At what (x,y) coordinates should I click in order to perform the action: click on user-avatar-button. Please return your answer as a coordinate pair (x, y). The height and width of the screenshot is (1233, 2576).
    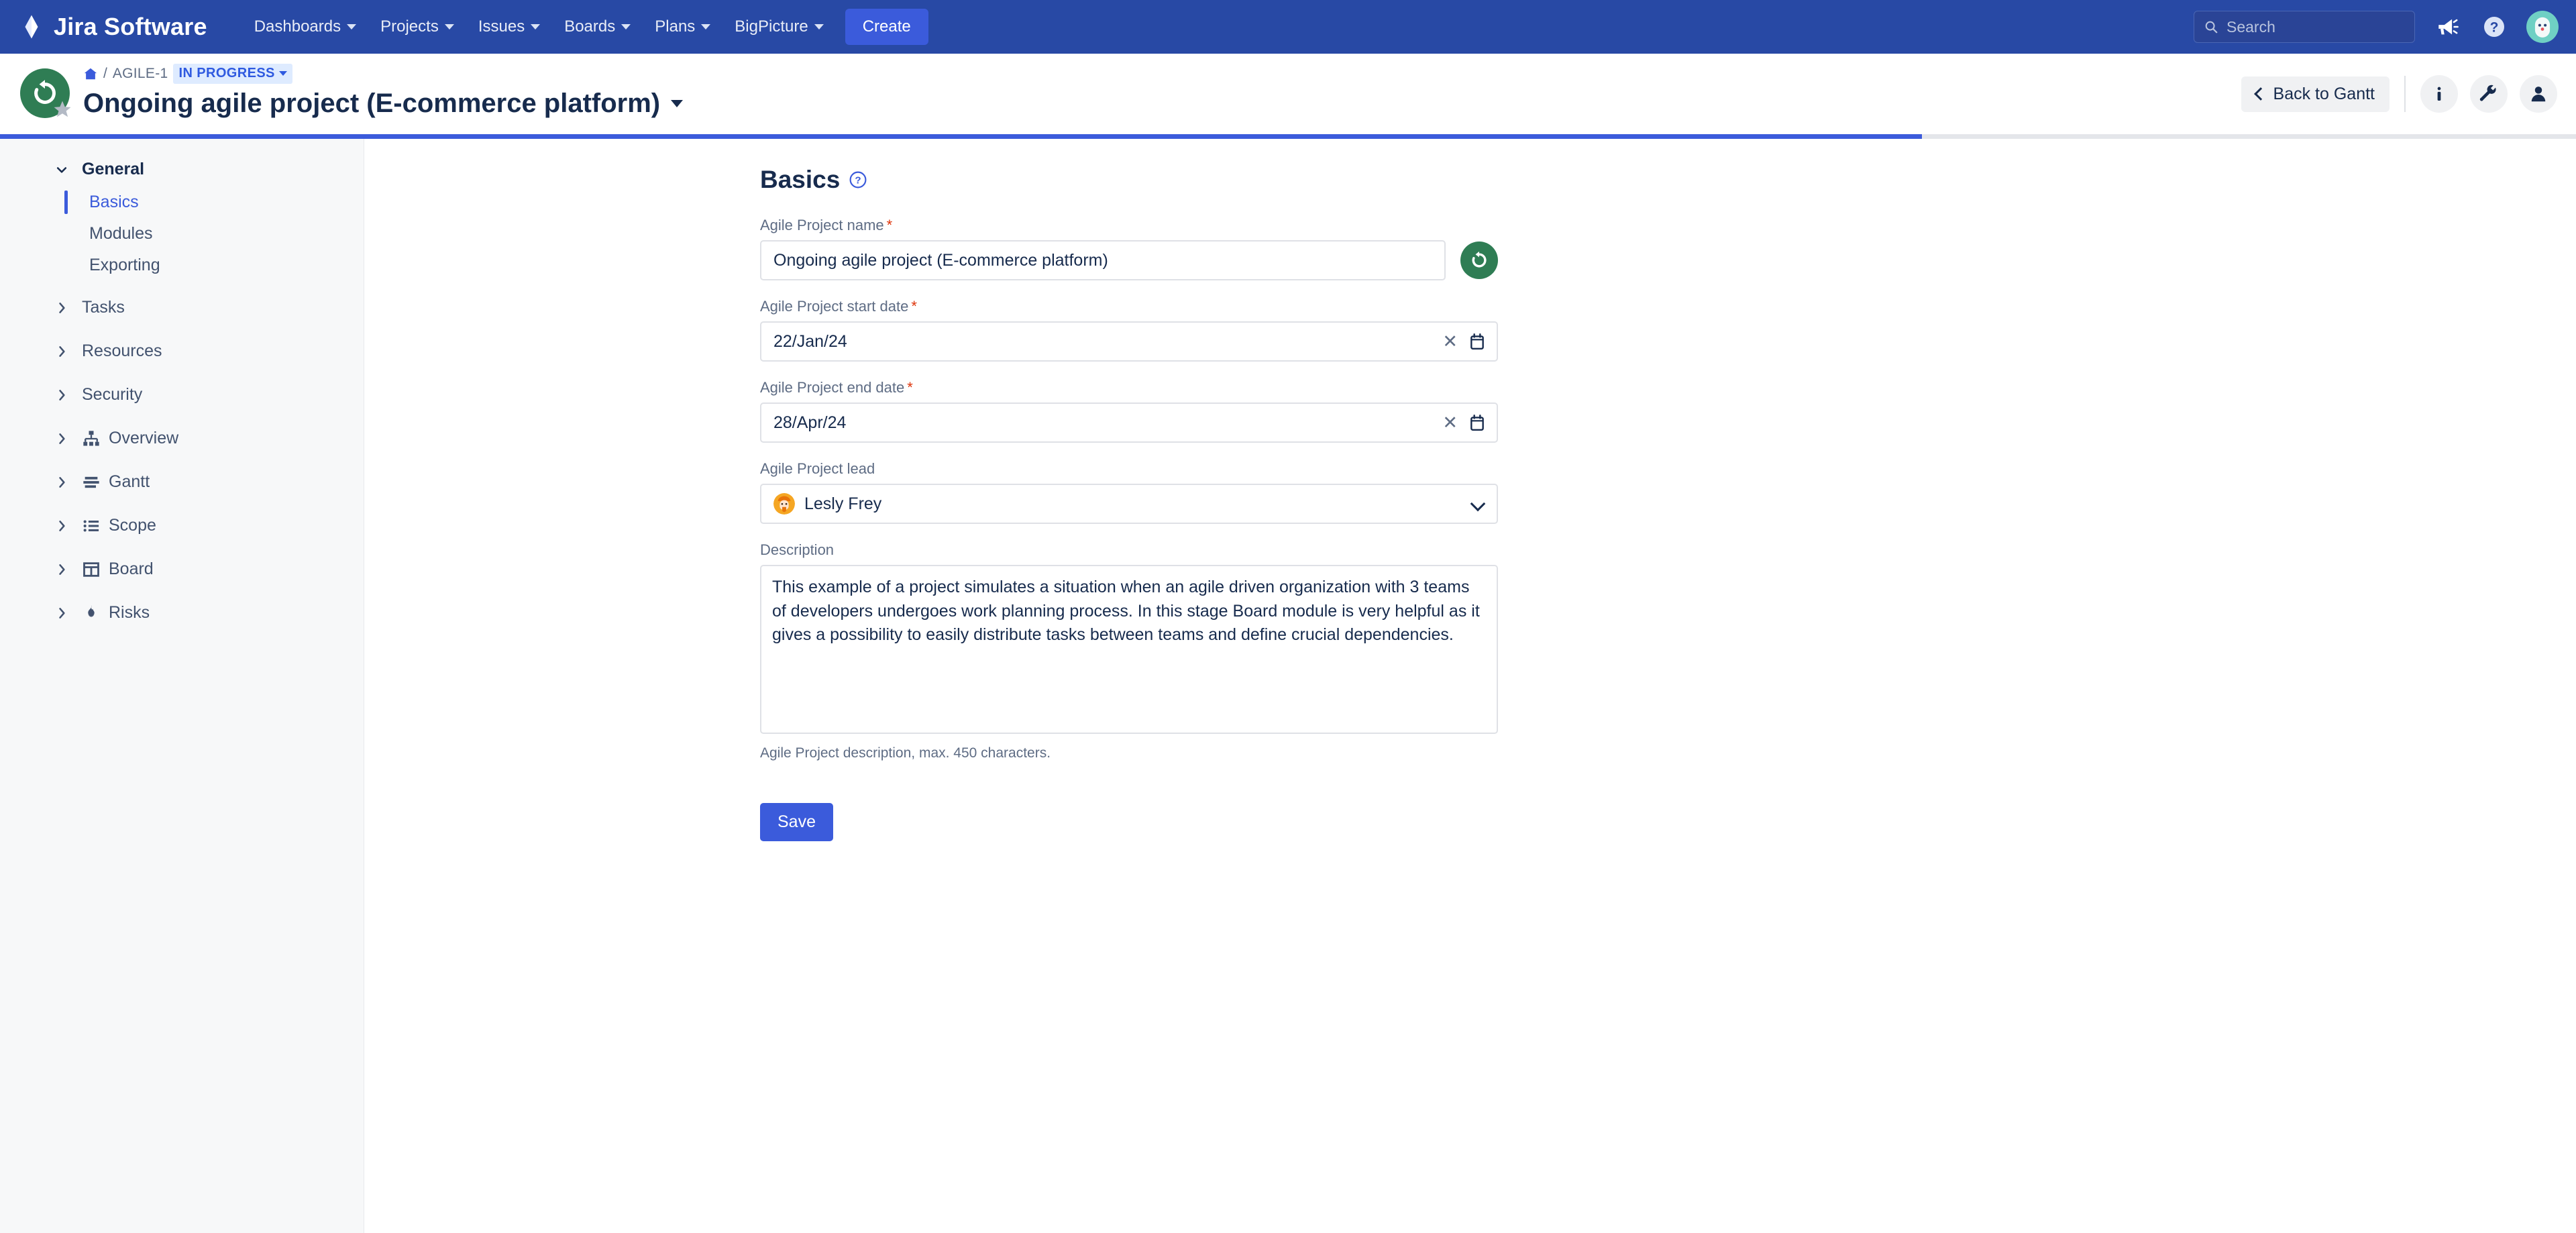
    Looking at the image, I should click on (2542, 27).